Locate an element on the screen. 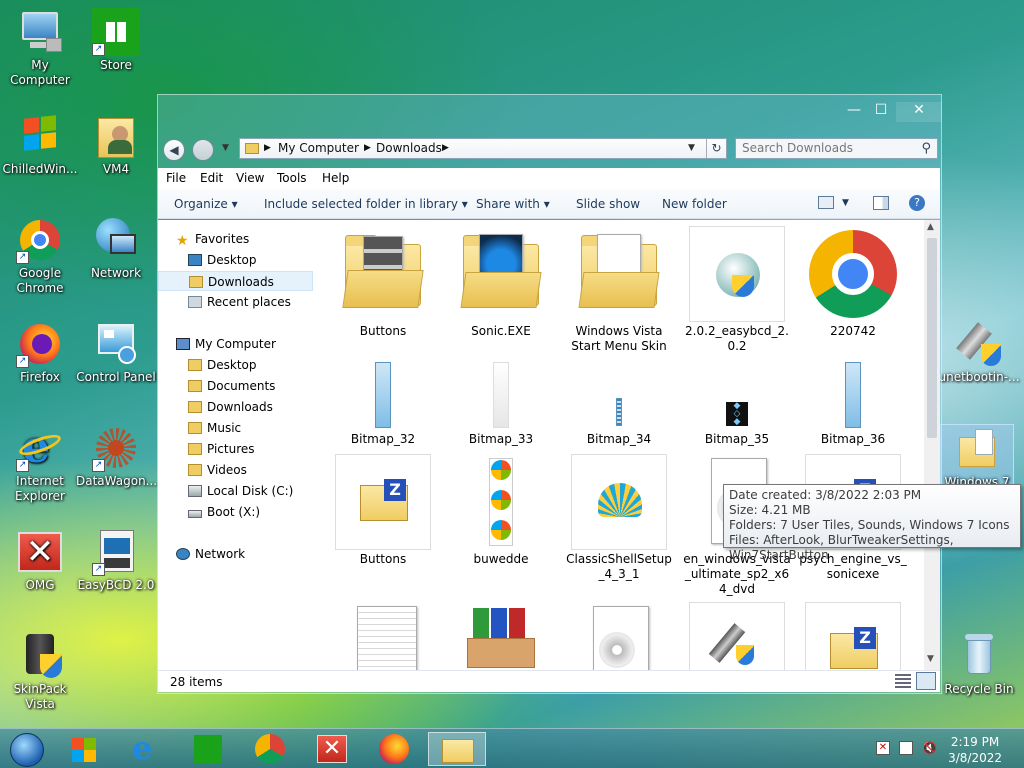 The image size is (1024, 768). desktop-icon-vm4: VM4 is located at coordinates (116, 144).